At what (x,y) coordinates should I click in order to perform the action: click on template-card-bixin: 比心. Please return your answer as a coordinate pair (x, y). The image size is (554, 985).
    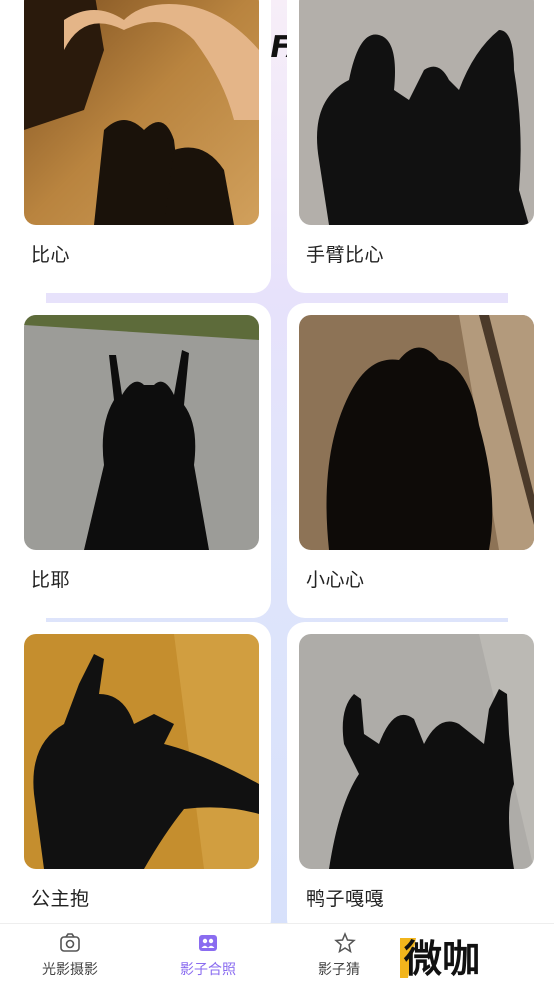
    Looking at the image, I should click on (141, 146).